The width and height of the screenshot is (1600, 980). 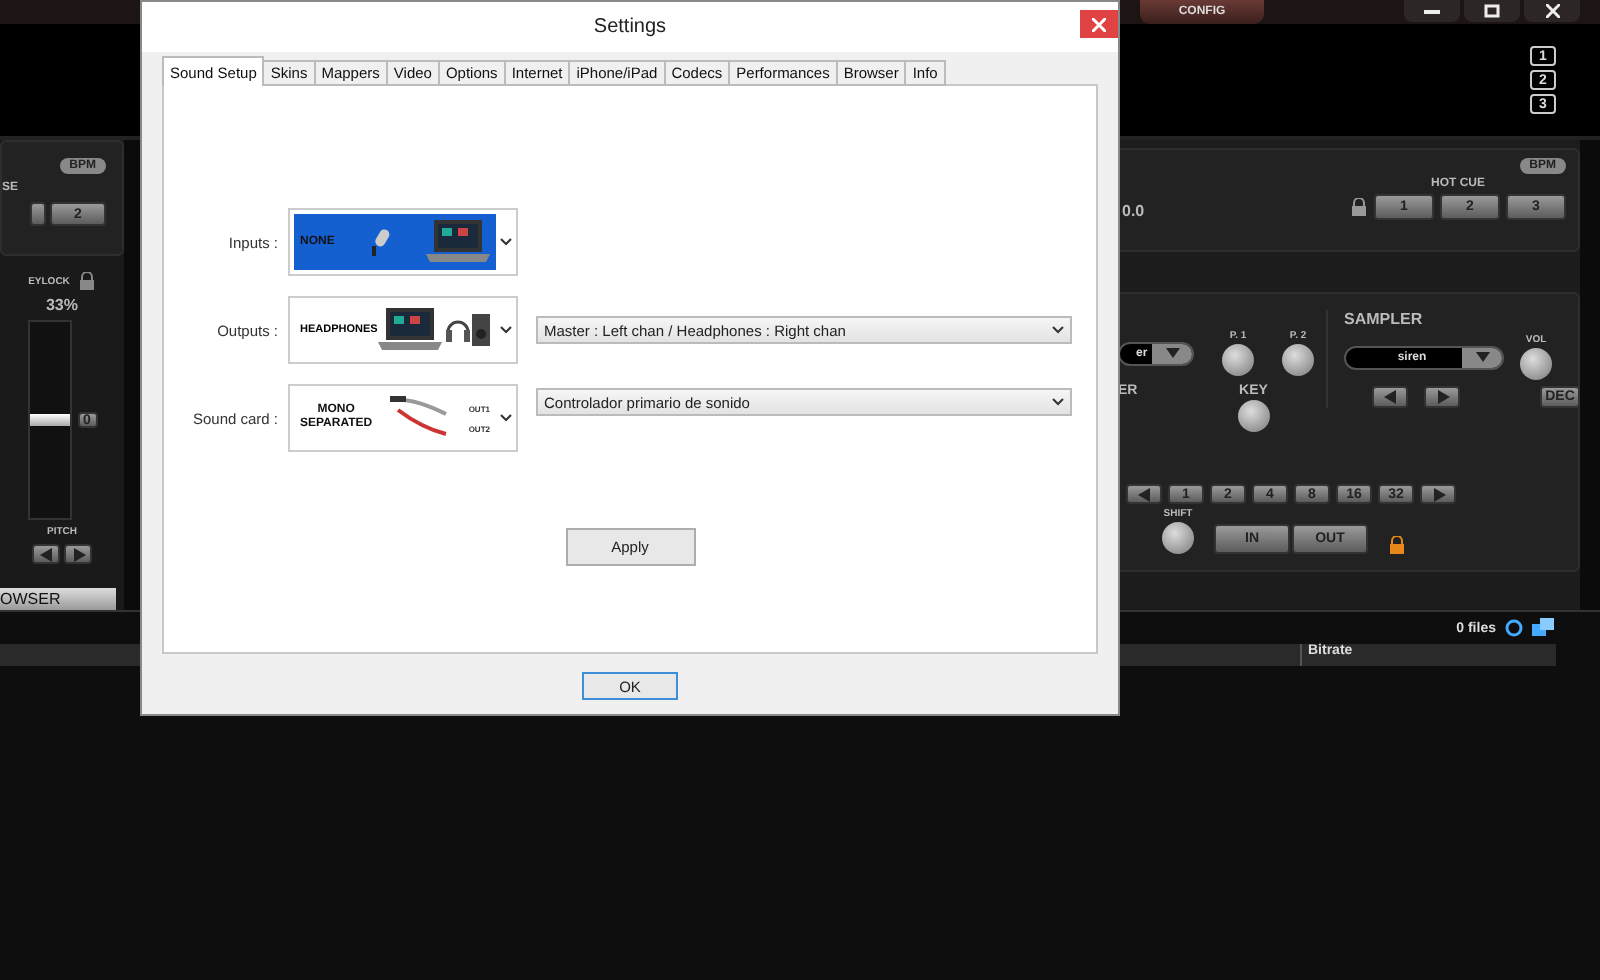 What do you see at coordinates (1544, 628) in the screenshot?
I see `windows-icon` at bounding box center [1544, 628].